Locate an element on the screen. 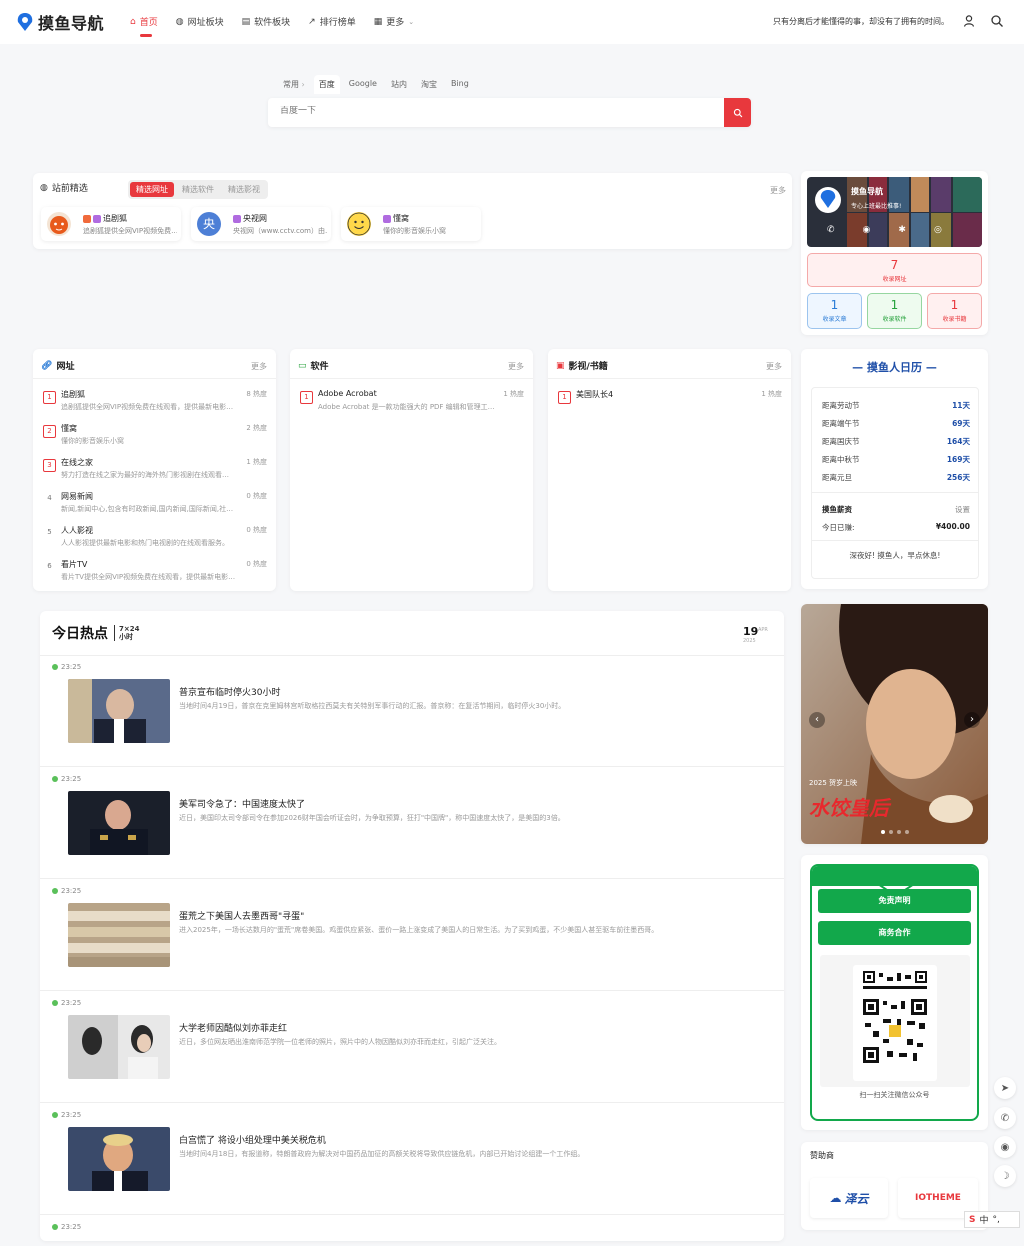 The image size is (1024, 1246). site-logo: 摸鱼导航 is located at coordinates (60, 22).